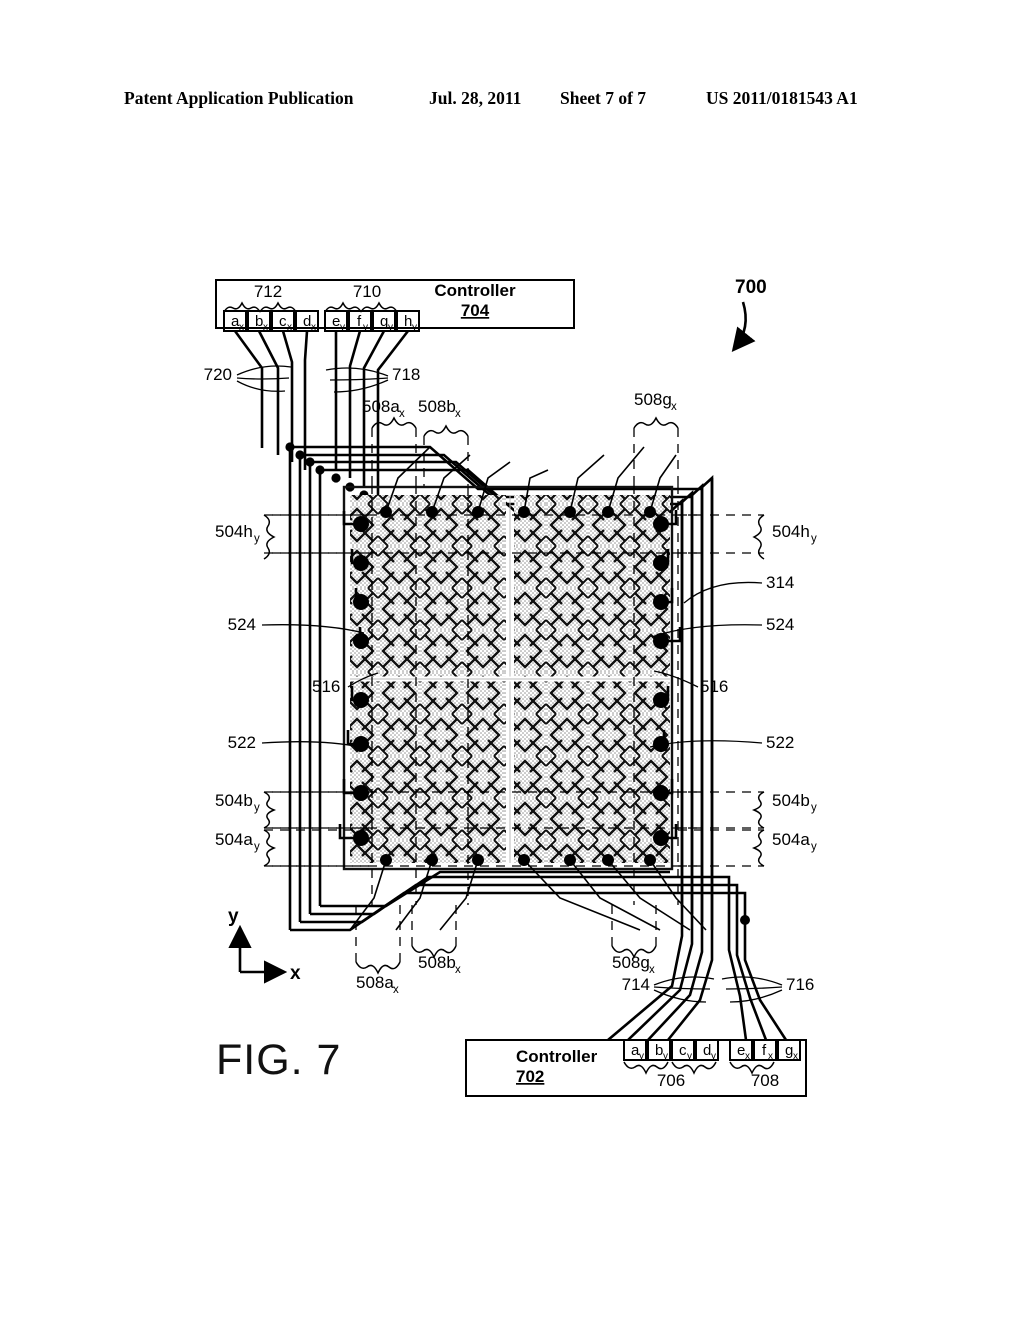  What do you see at coordinates (241, 327) in the screenshot?
I see `top-pin-ax-sub: x` at bounding box center [241, 327].